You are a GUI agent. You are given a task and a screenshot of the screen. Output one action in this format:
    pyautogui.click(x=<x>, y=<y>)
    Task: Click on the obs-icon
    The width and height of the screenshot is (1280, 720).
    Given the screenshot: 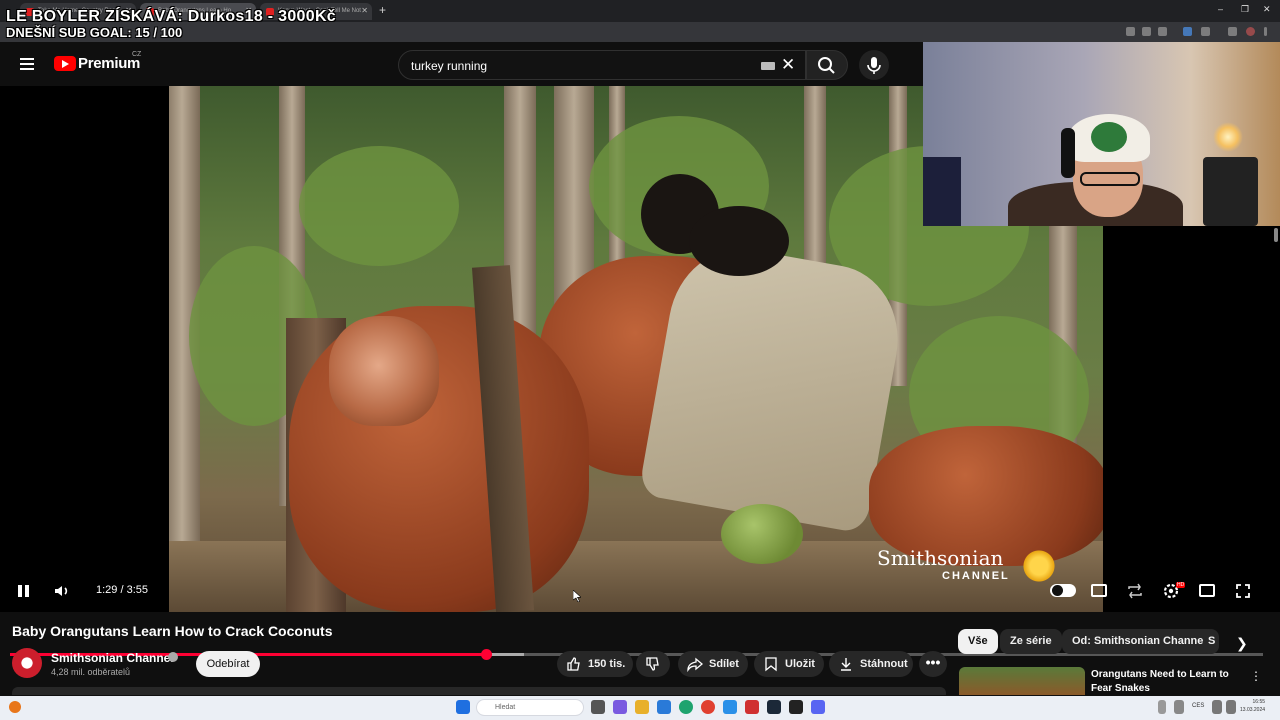 What is the action you would take?
    pyautogui.click(x=796, y=707)
    